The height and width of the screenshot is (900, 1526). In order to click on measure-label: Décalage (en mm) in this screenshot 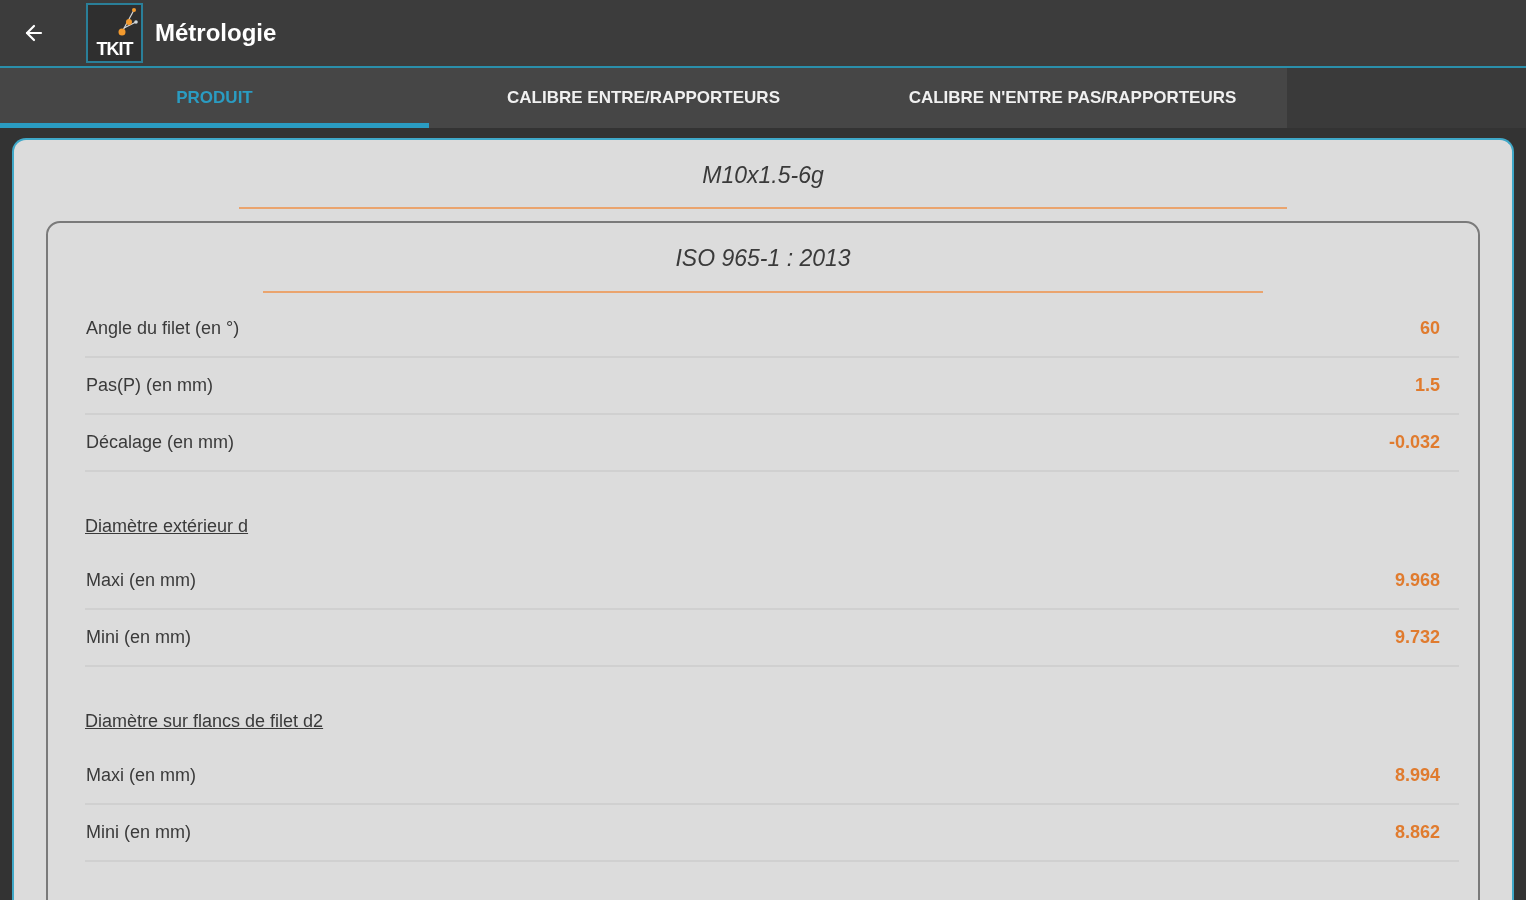, I will do `click(160, 442)`.